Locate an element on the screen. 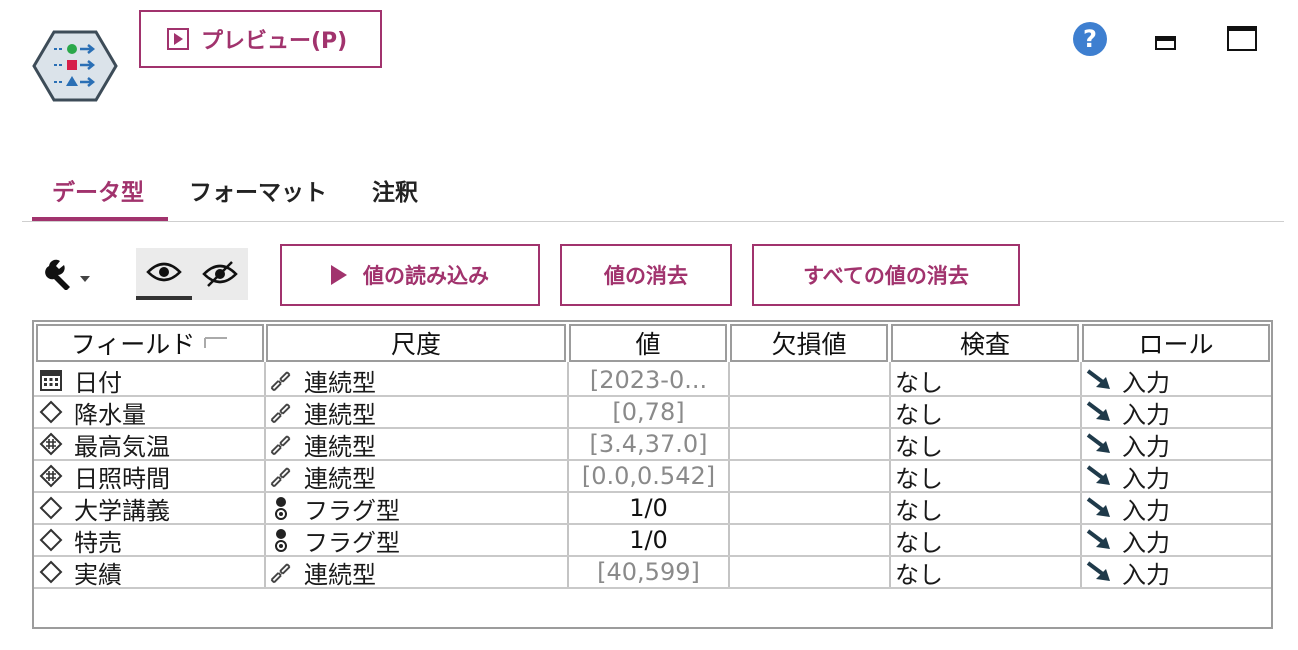 The width and height of the screenshot is (1298, 650). value-cell: [40,599] is located at coordinates (648, 572).